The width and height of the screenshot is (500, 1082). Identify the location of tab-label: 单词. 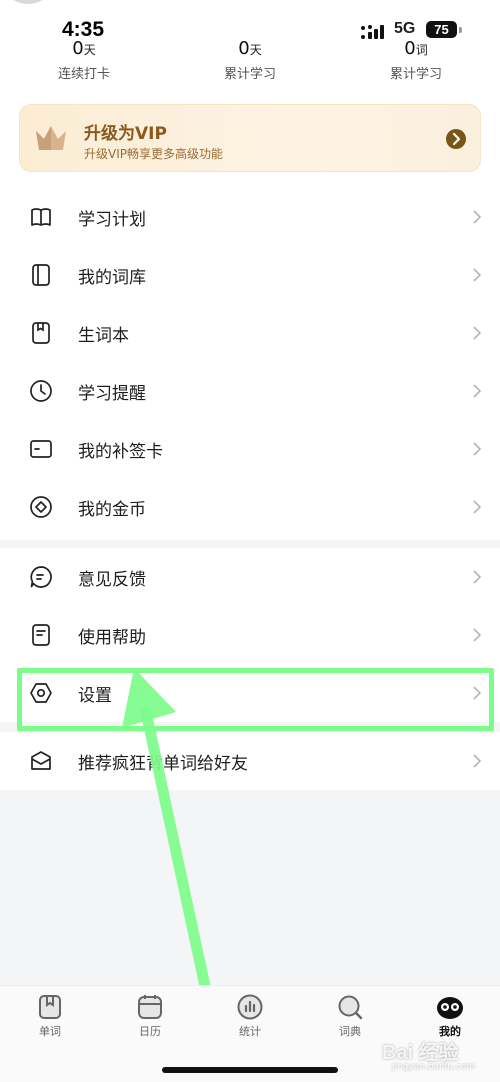
(50, 1031).